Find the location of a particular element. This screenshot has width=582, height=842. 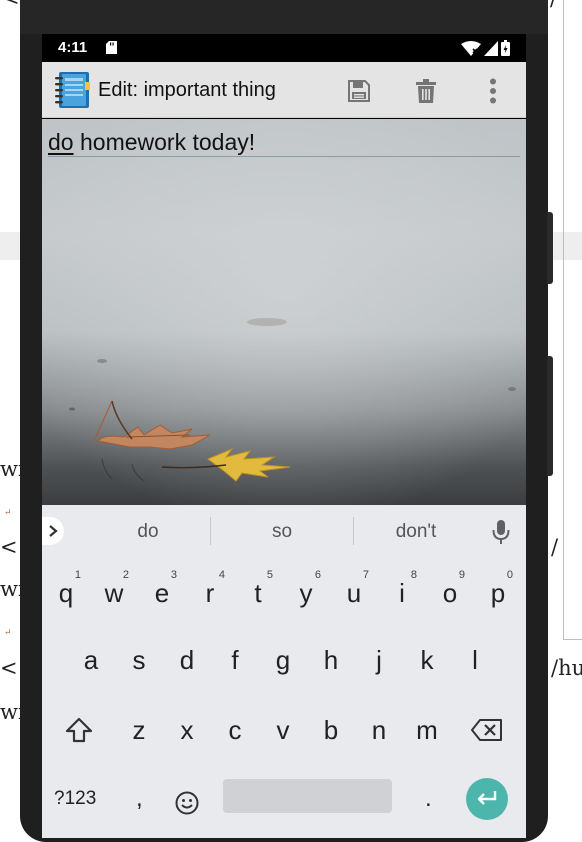

trash-icon is located at coordinates (426, 91).